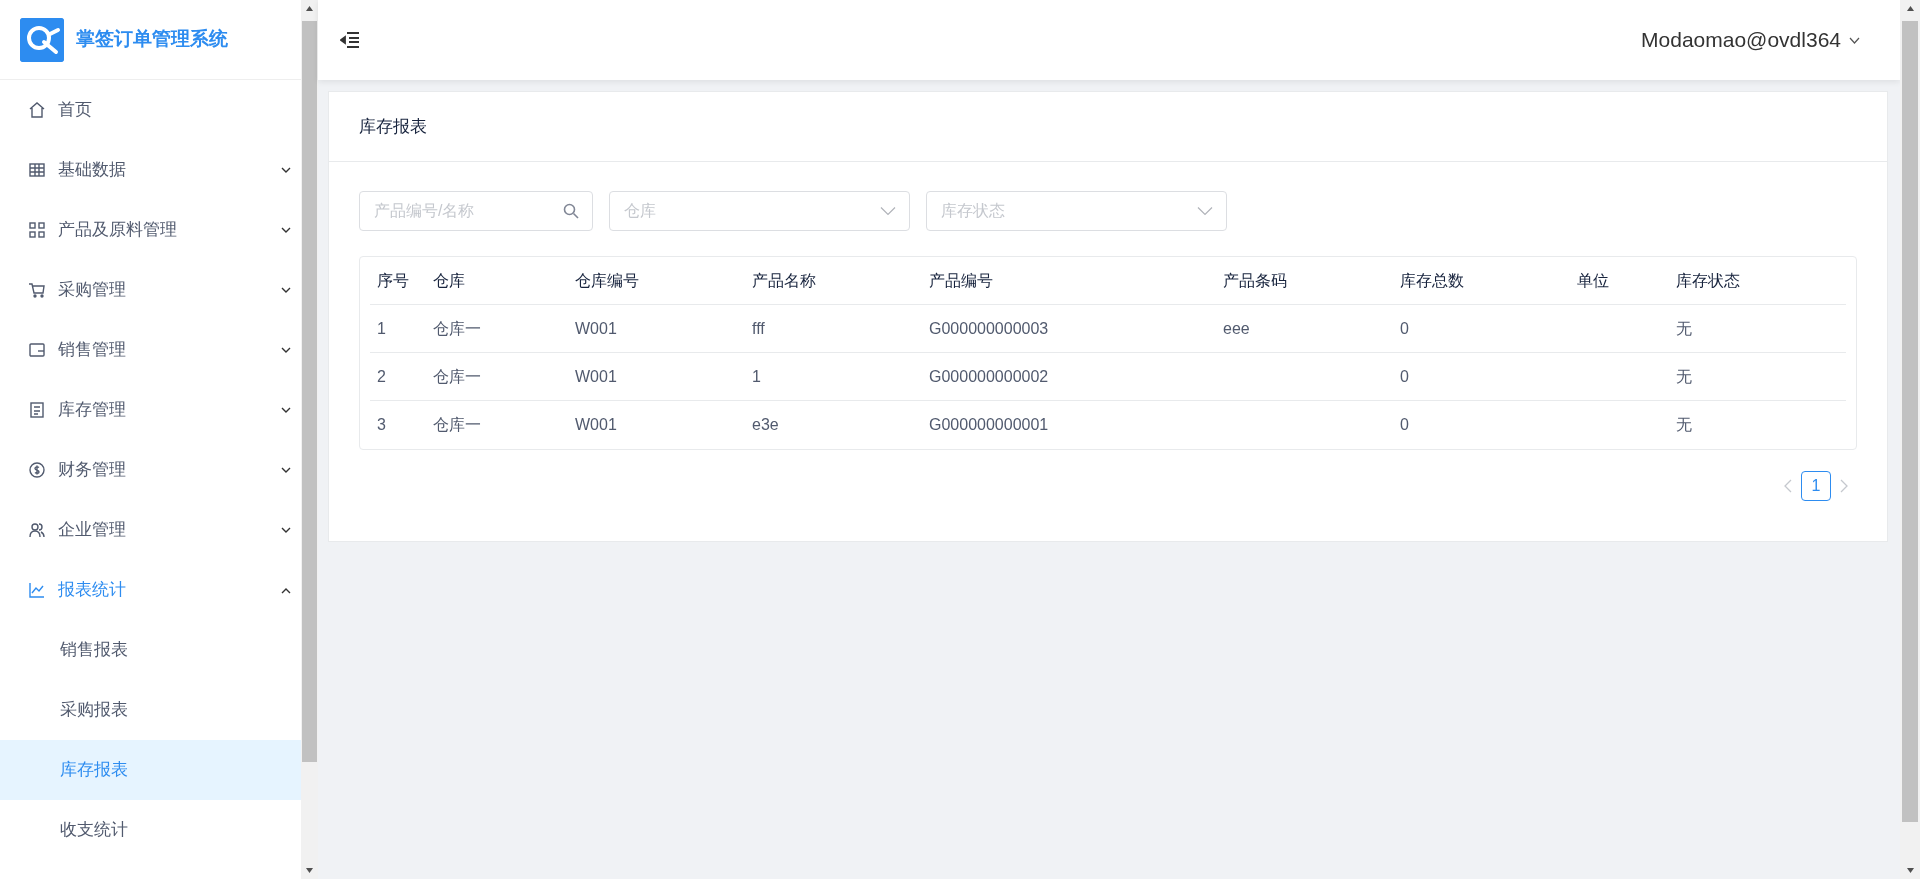 The width and height of the screenshot is (1920, 879). What do you see at coordinates (150, 590) in the screenshot?
I see `menu-item: 报表统计` at bounding box center [150, 590].